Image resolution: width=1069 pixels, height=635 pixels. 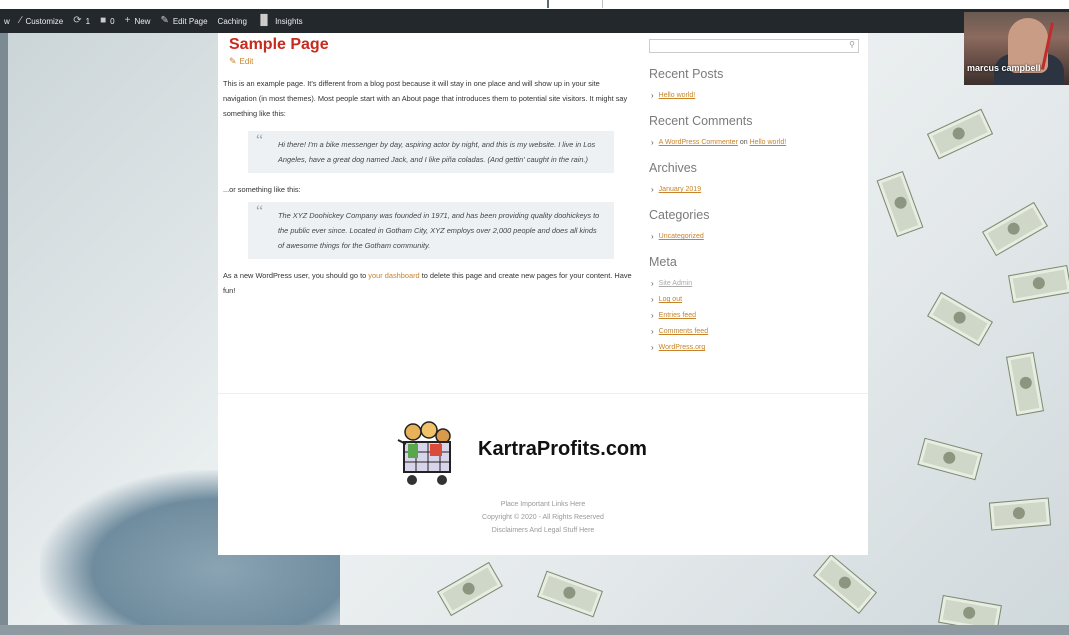 I want to click on admin-bar-item-edit-page: ✎ Edit Page, so click(x=183, y=21).